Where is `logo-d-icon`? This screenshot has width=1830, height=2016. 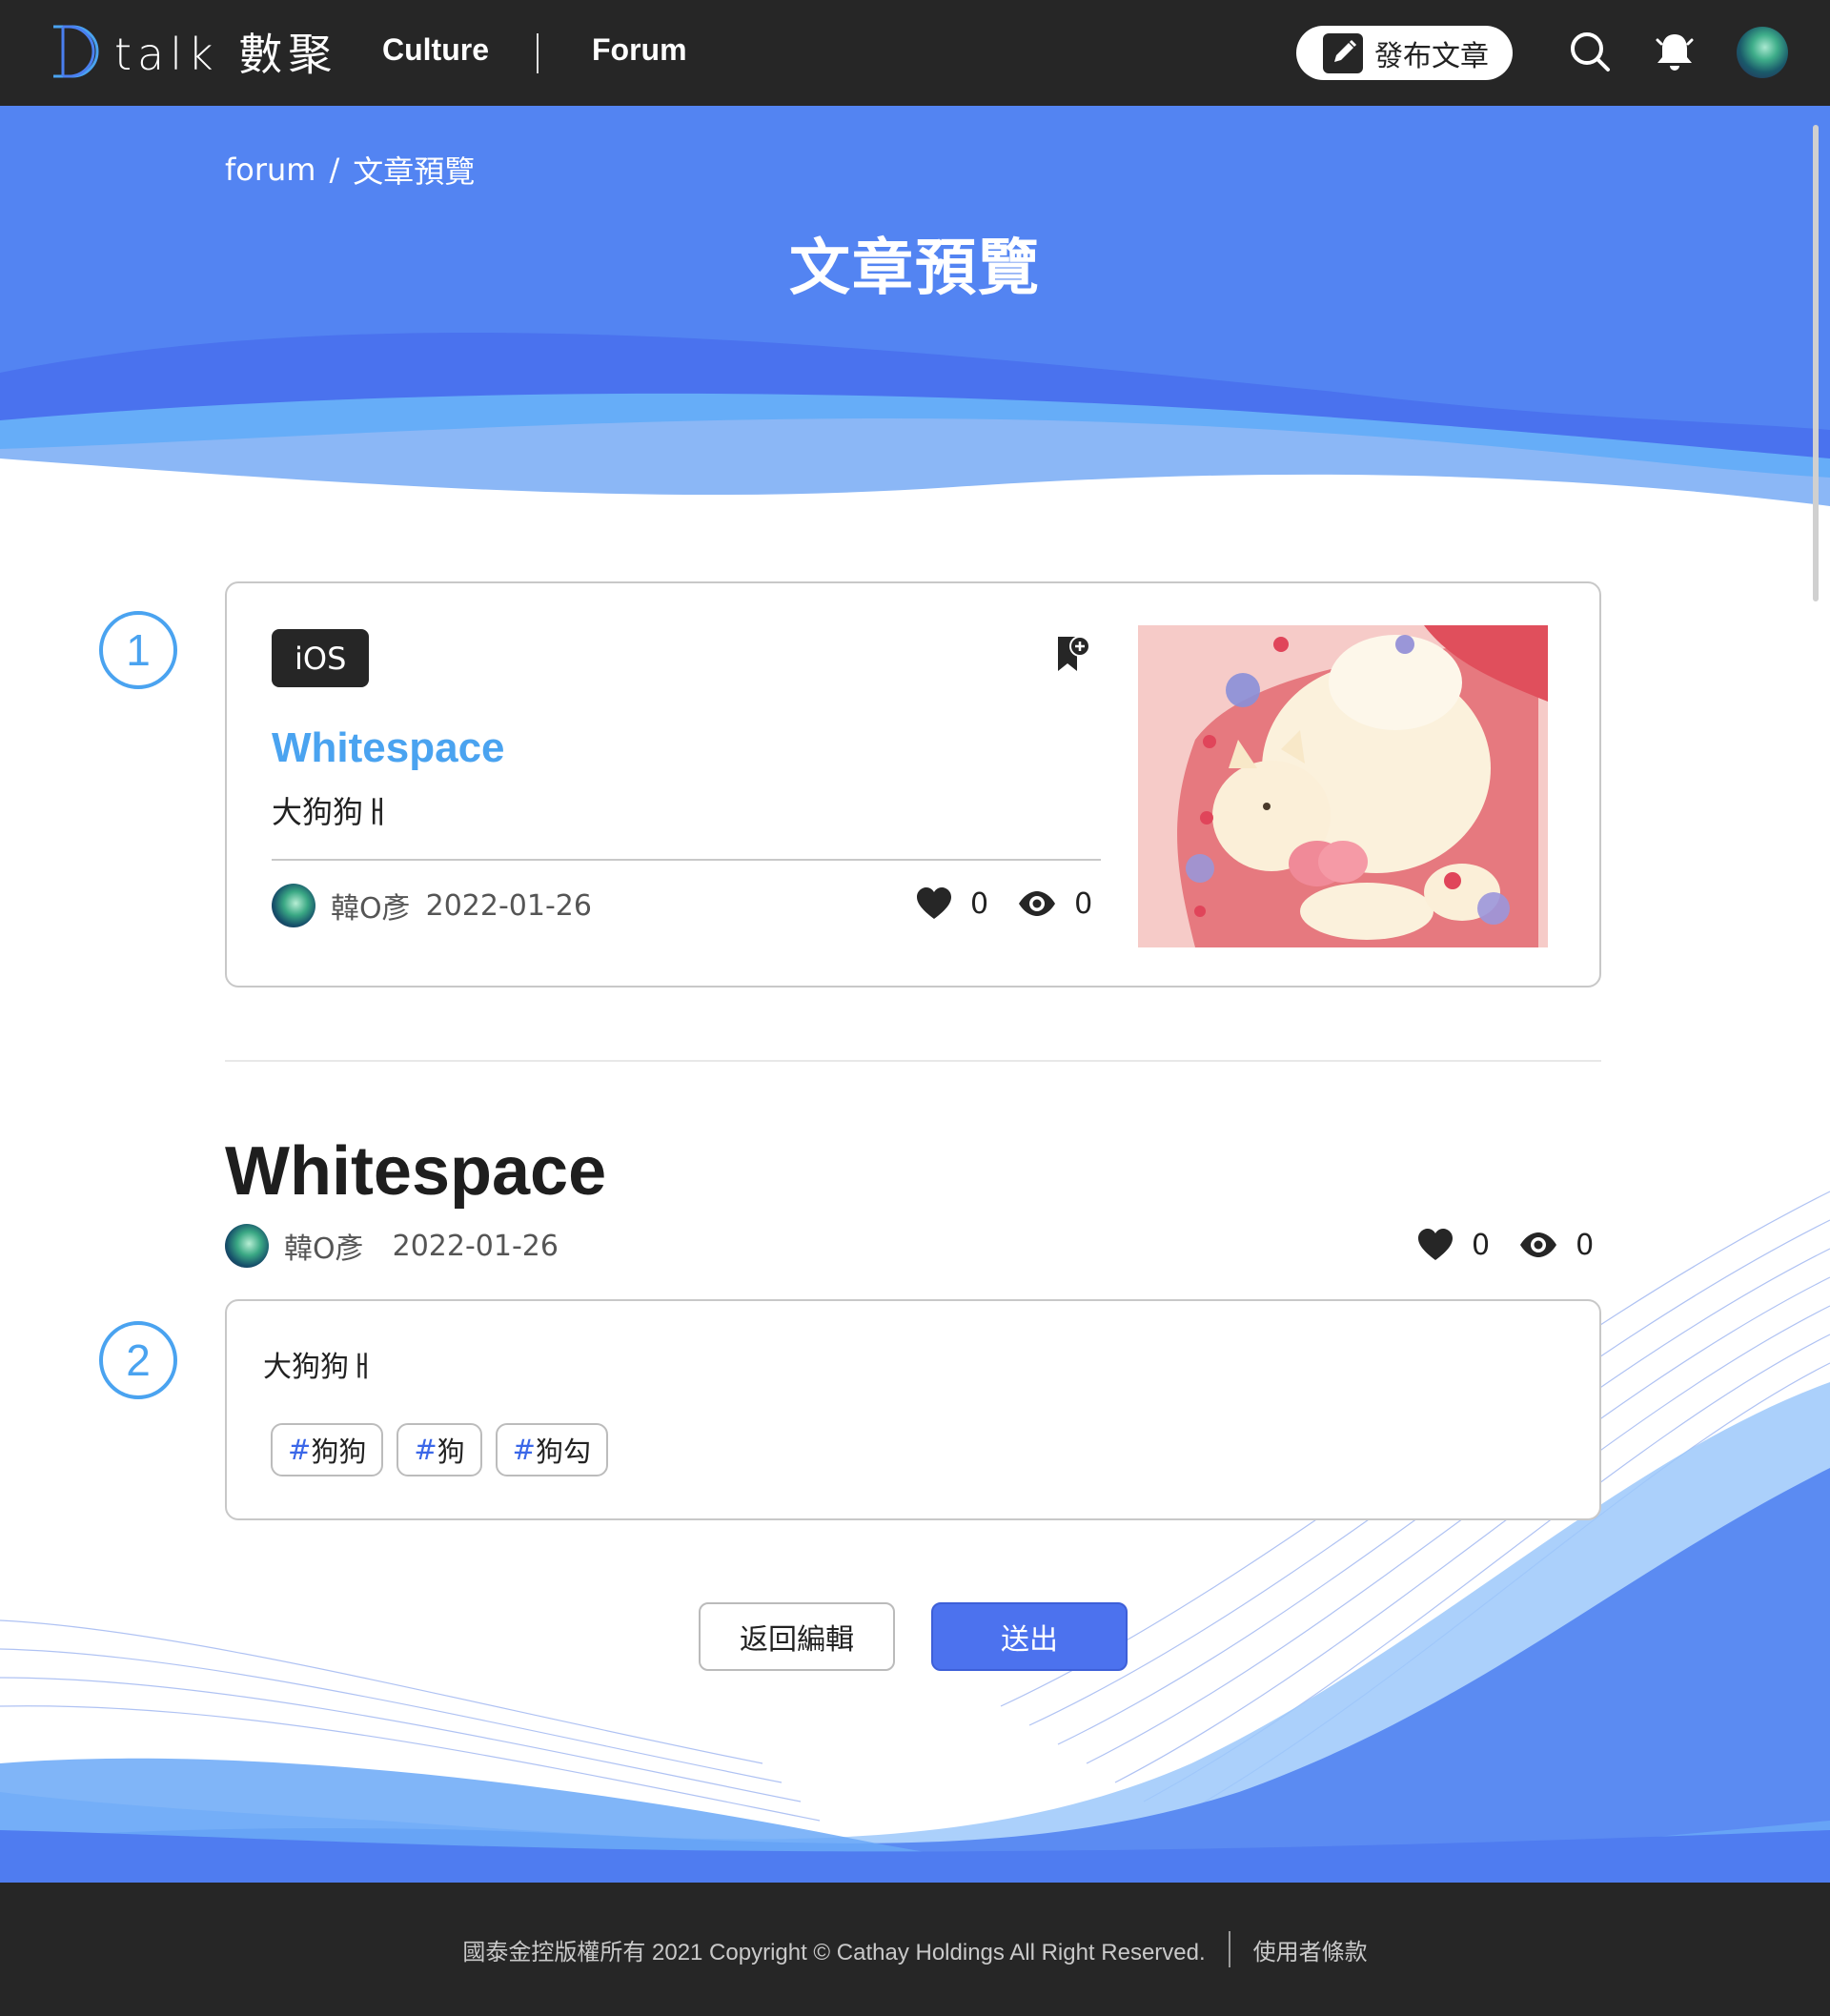
logo-d-icon is located at coordinates (76, 51).